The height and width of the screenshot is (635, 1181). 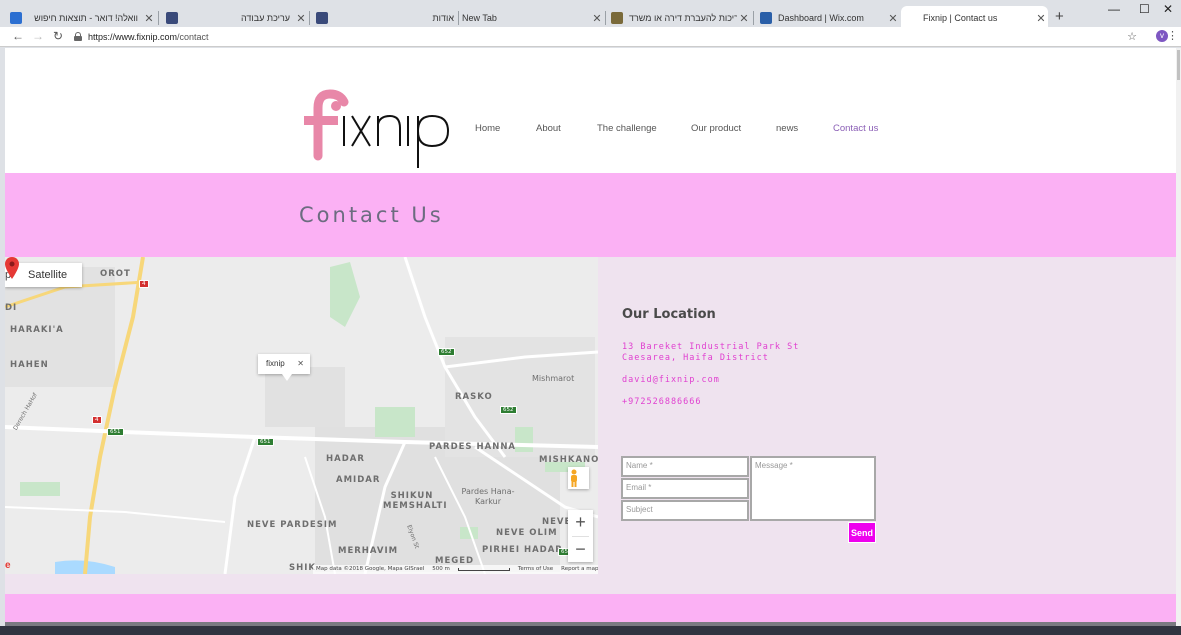 What do you see at coordinates (580, 550) in the screenshot?
I see `zoom-out-button: −` at bounding box center [580, 550].